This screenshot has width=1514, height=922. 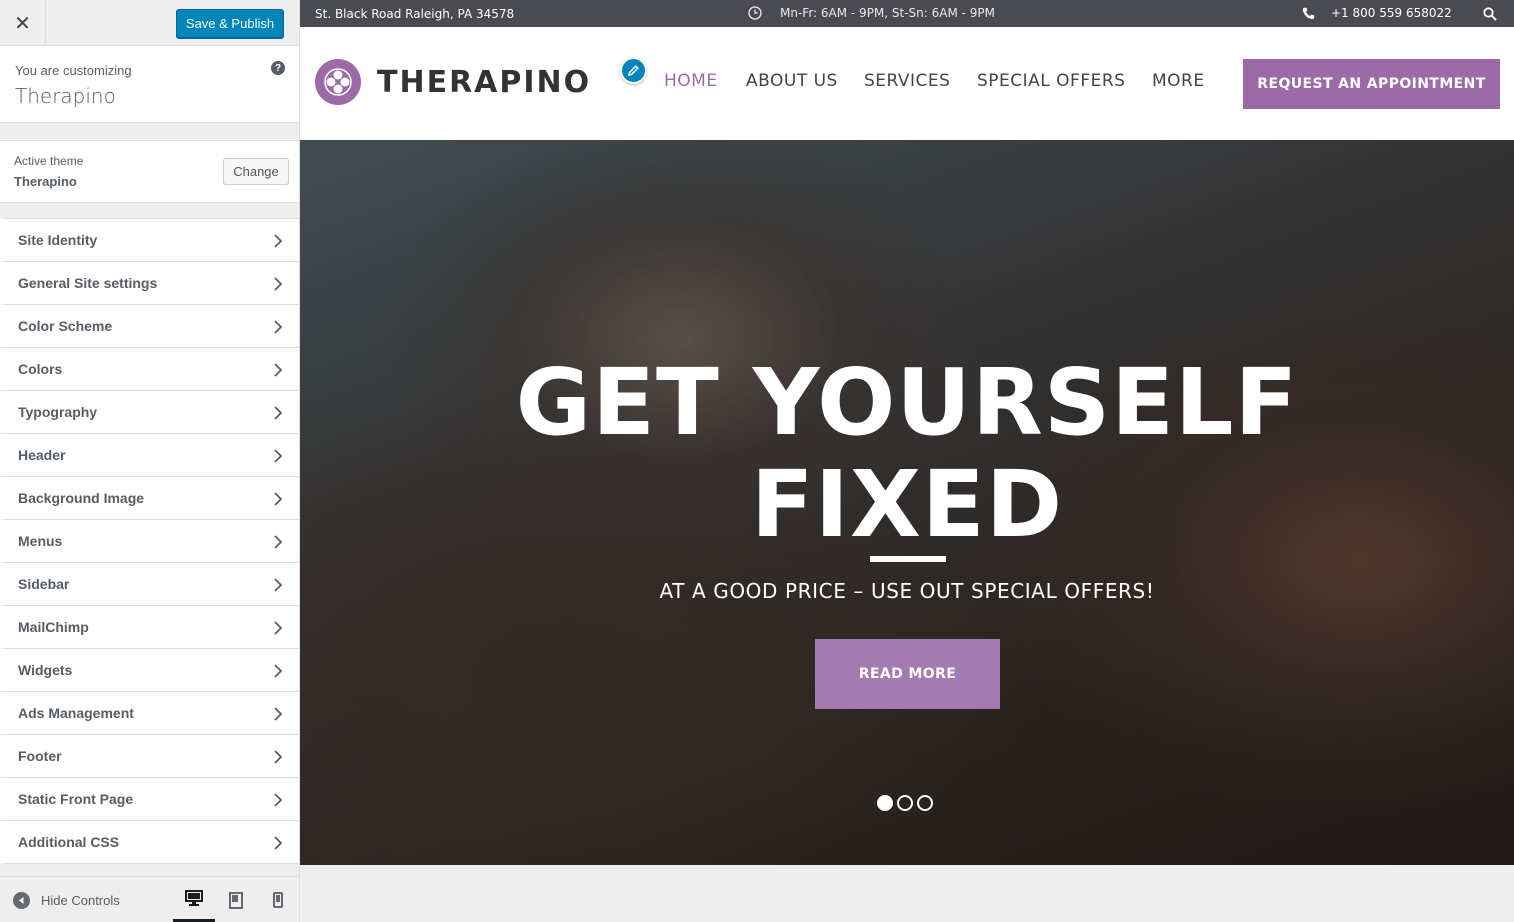 What do you see at coordinates (149, 412) in the screenshot?
I see `section-typography: Typography` at bounding box center [149, 412].